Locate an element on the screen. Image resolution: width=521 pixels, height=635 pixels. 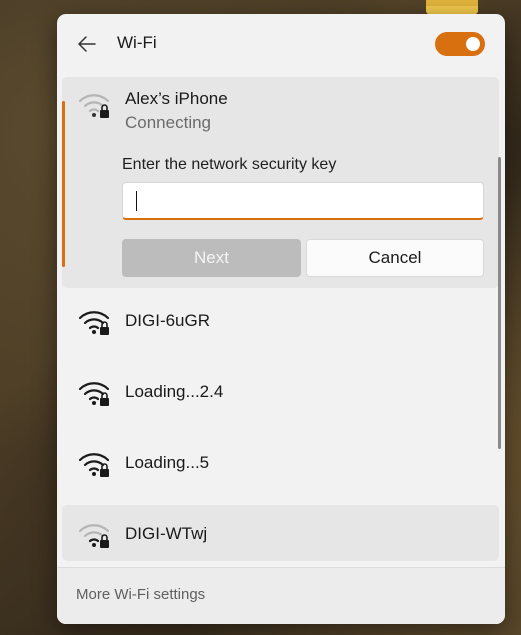
security-key-input is located at coordinates (303, 201).